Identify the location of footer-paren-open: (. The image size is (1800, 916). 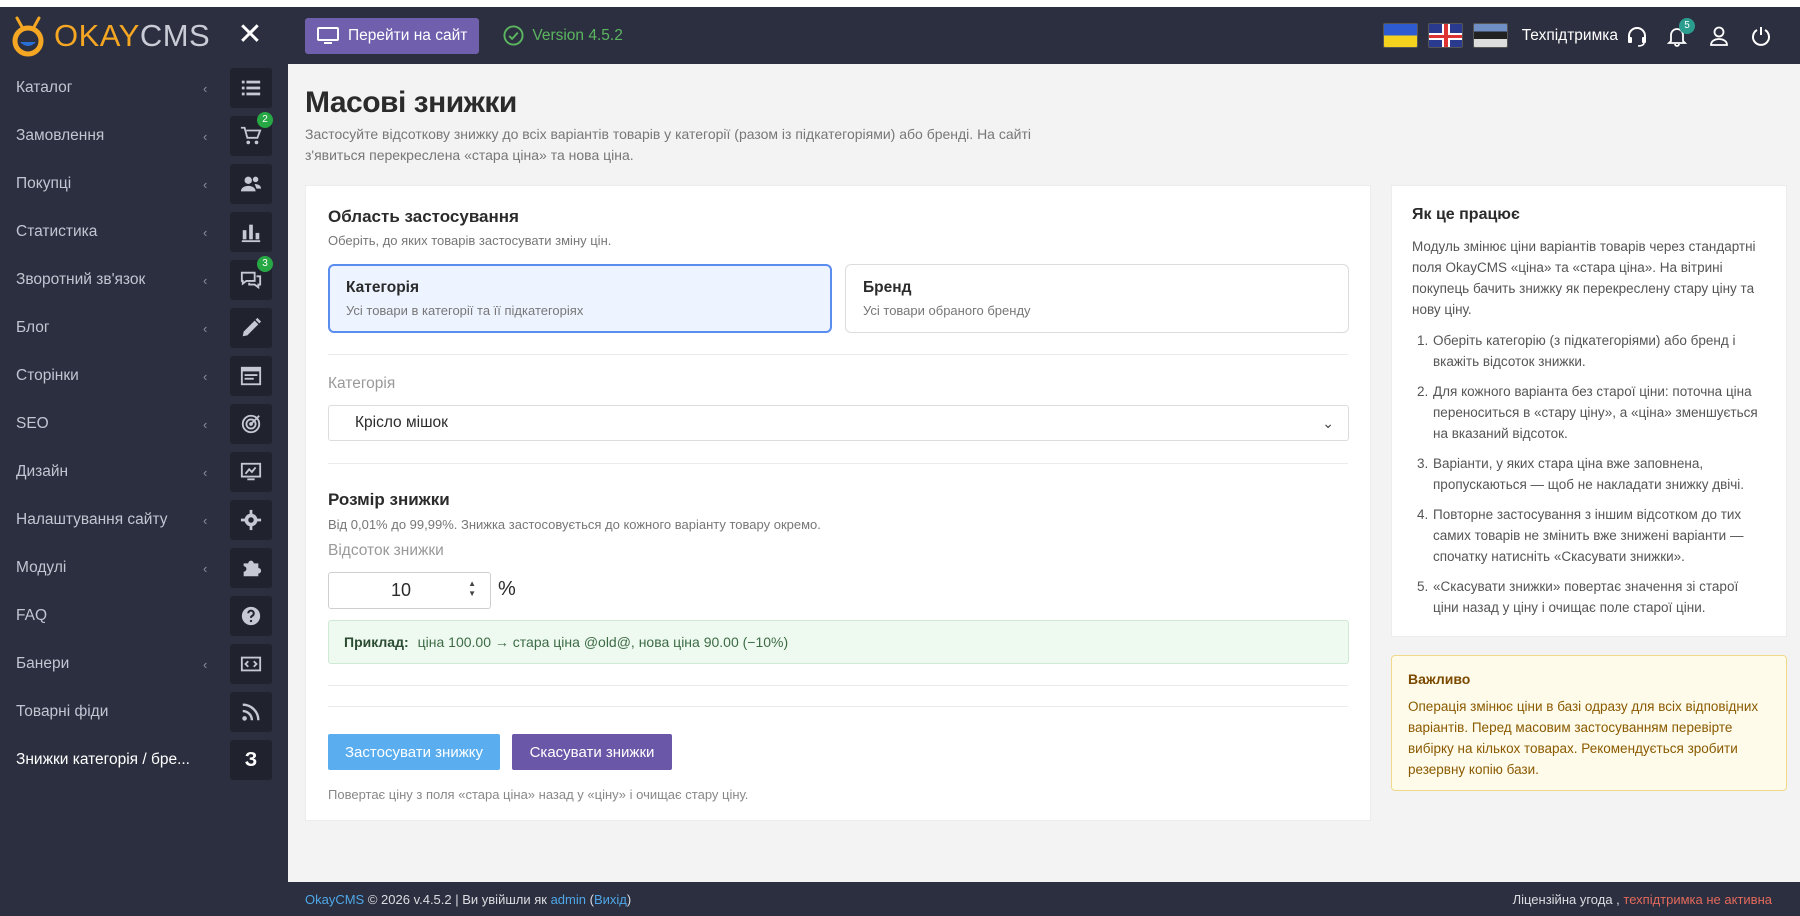
(589, 899).